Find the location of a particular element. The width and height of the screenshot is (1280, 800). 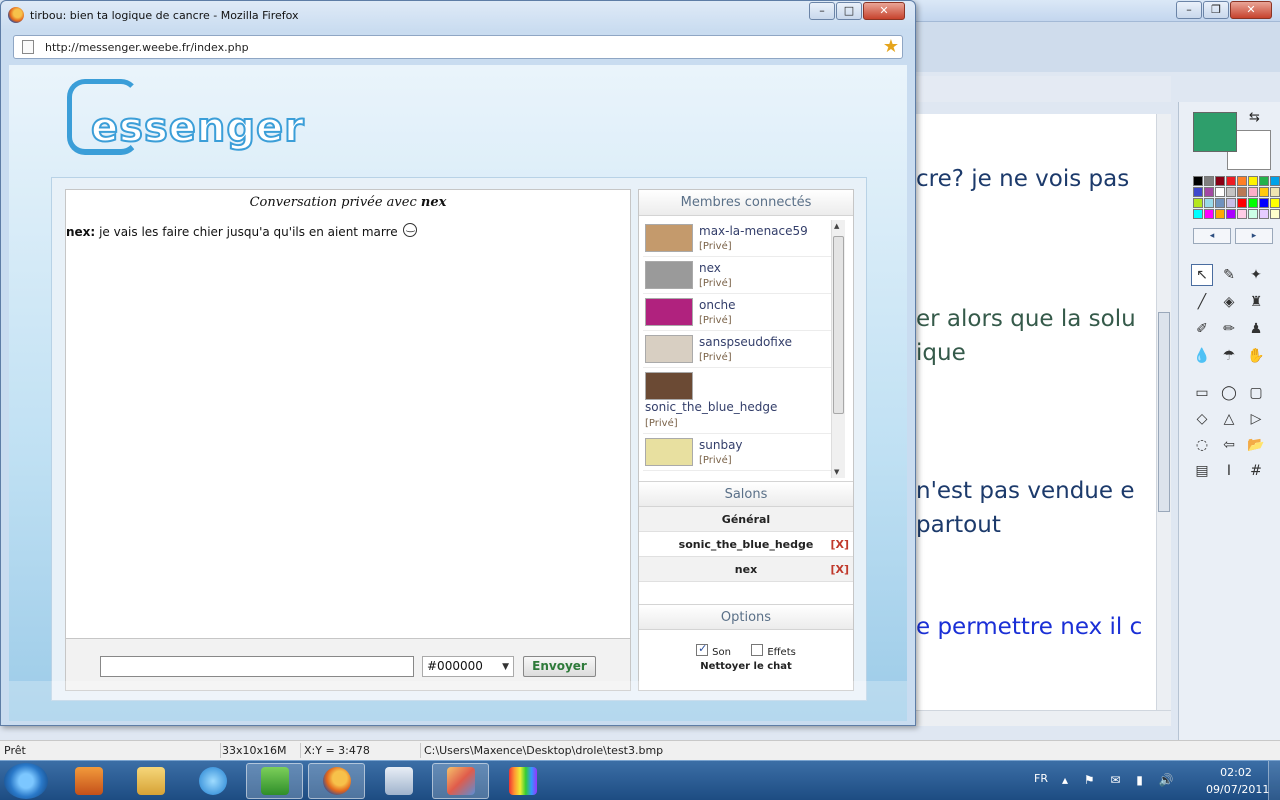

stamp-icon: ♜ is located at coordinates (1256, 302).